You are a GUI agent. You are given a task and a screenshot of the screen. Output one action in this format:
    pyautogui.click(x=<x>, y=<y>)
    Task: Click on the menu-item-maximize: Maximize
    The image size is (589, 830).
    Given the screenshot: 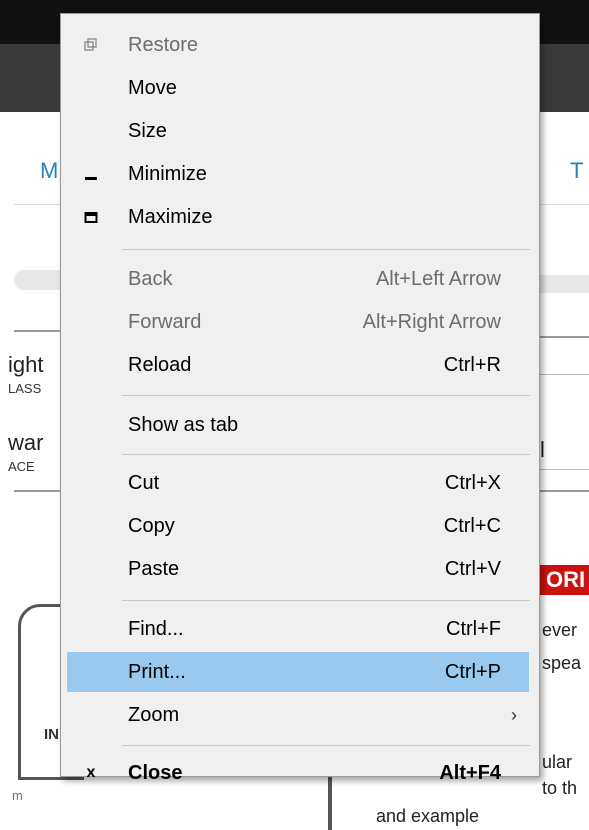 What is the action you would take?
    pyautogui.click(x=298, y=217)
    